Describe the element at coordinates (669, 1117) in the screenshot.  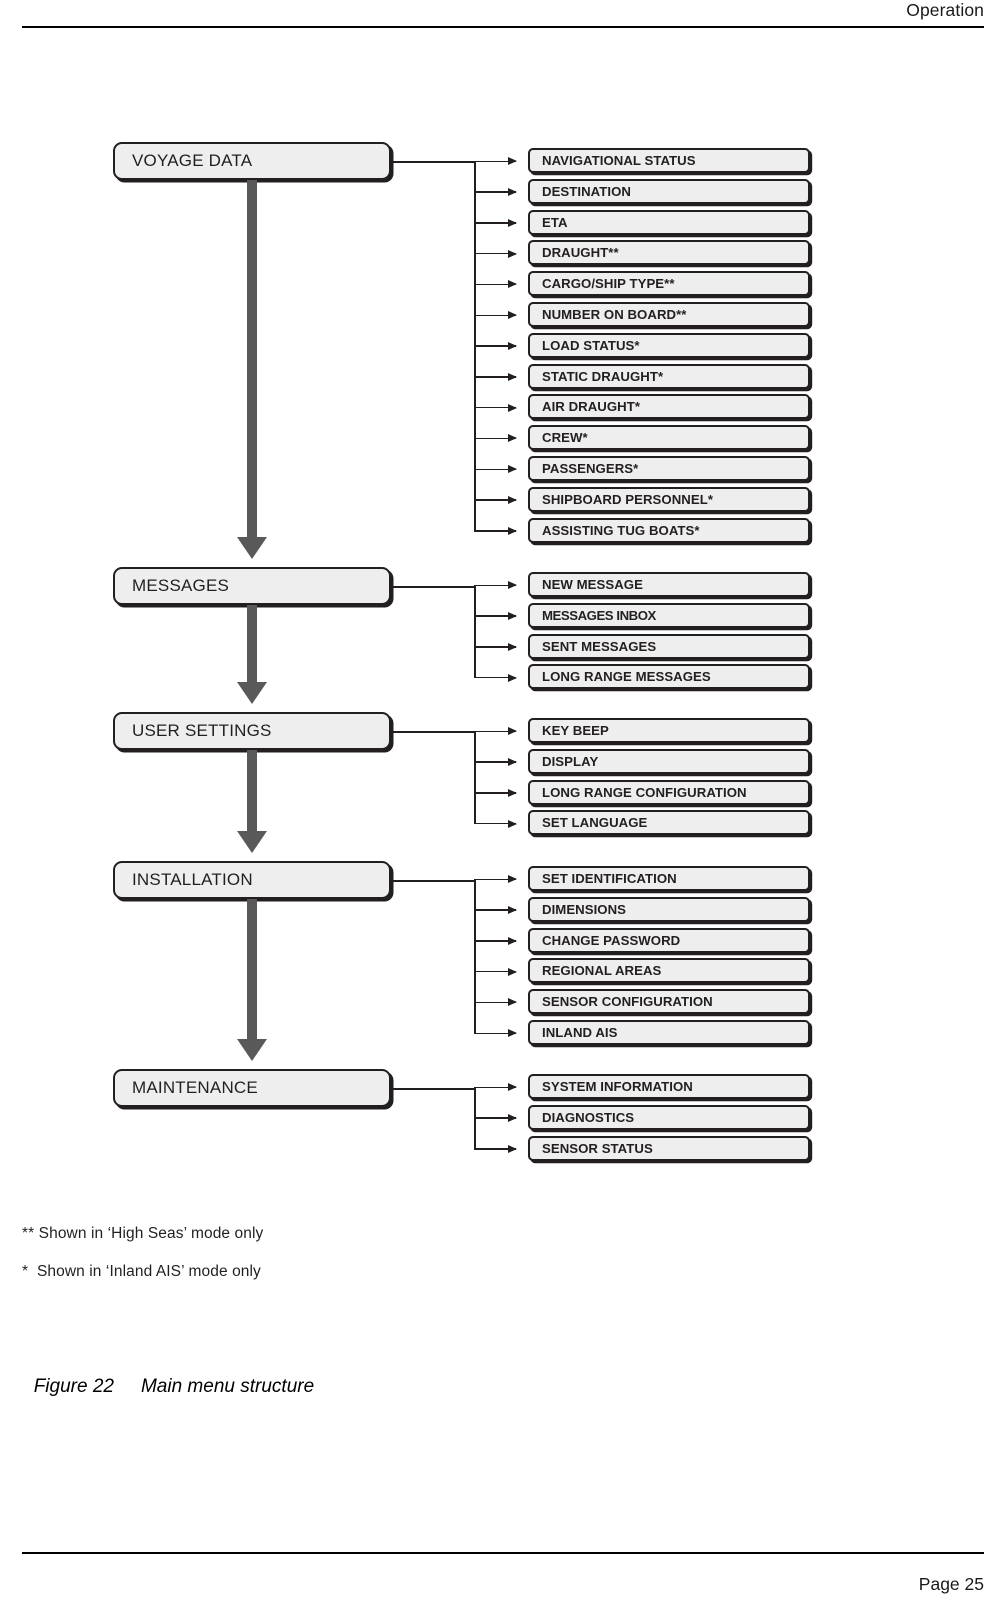
I see `submenu-box: DIAGNOSTICS` at that location.